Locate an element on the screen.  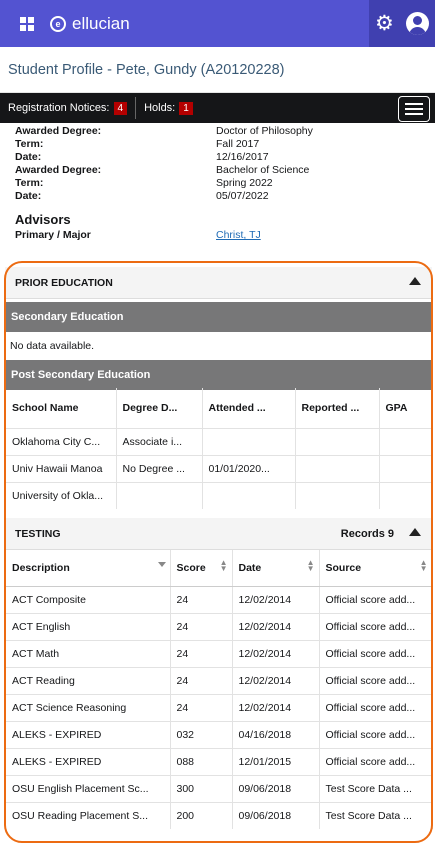
degree-row: Term: Fall 2017 is located at coordinates (217, 144).